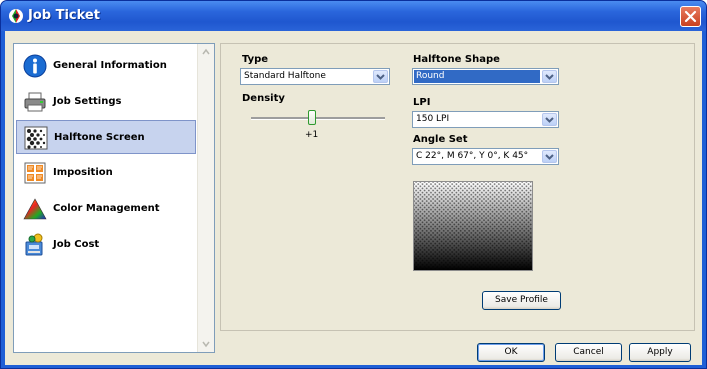 This screenshot has width=707, height=369. I want to click on lpi-value: 150 LPI, so click(433, 119).